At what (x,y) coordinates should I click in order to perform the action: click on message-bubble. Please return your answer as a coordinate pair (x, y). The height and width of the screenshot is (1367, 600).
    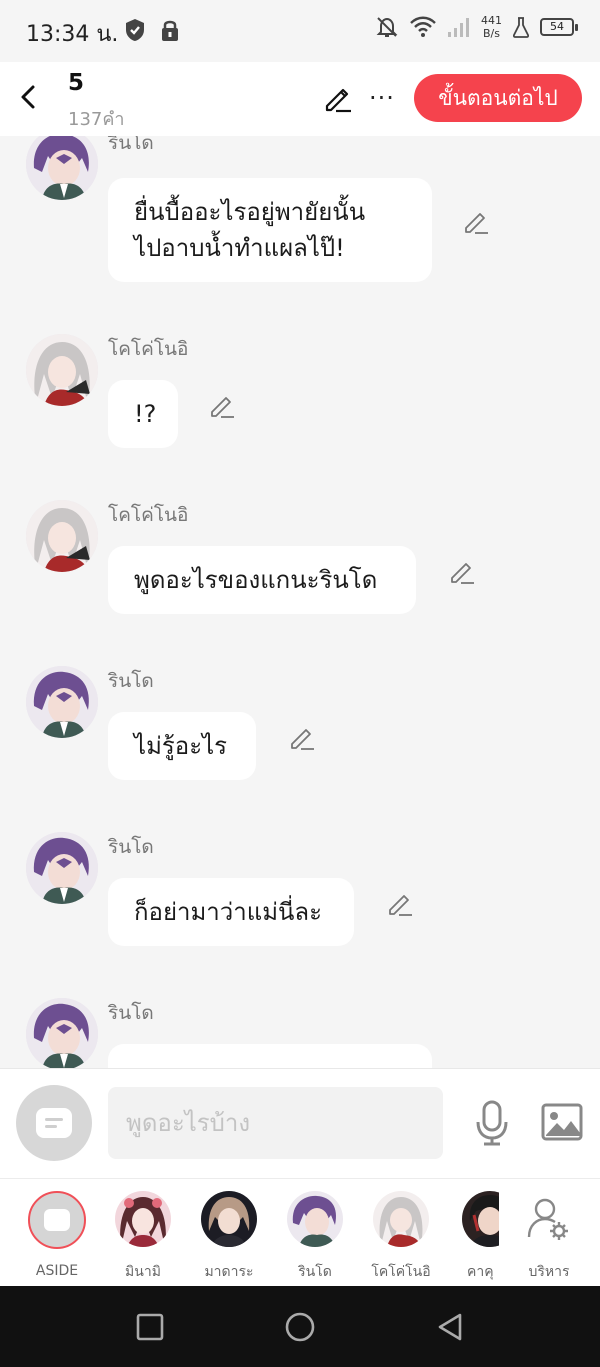
    Looking at the image, I should click on (270, 1056).